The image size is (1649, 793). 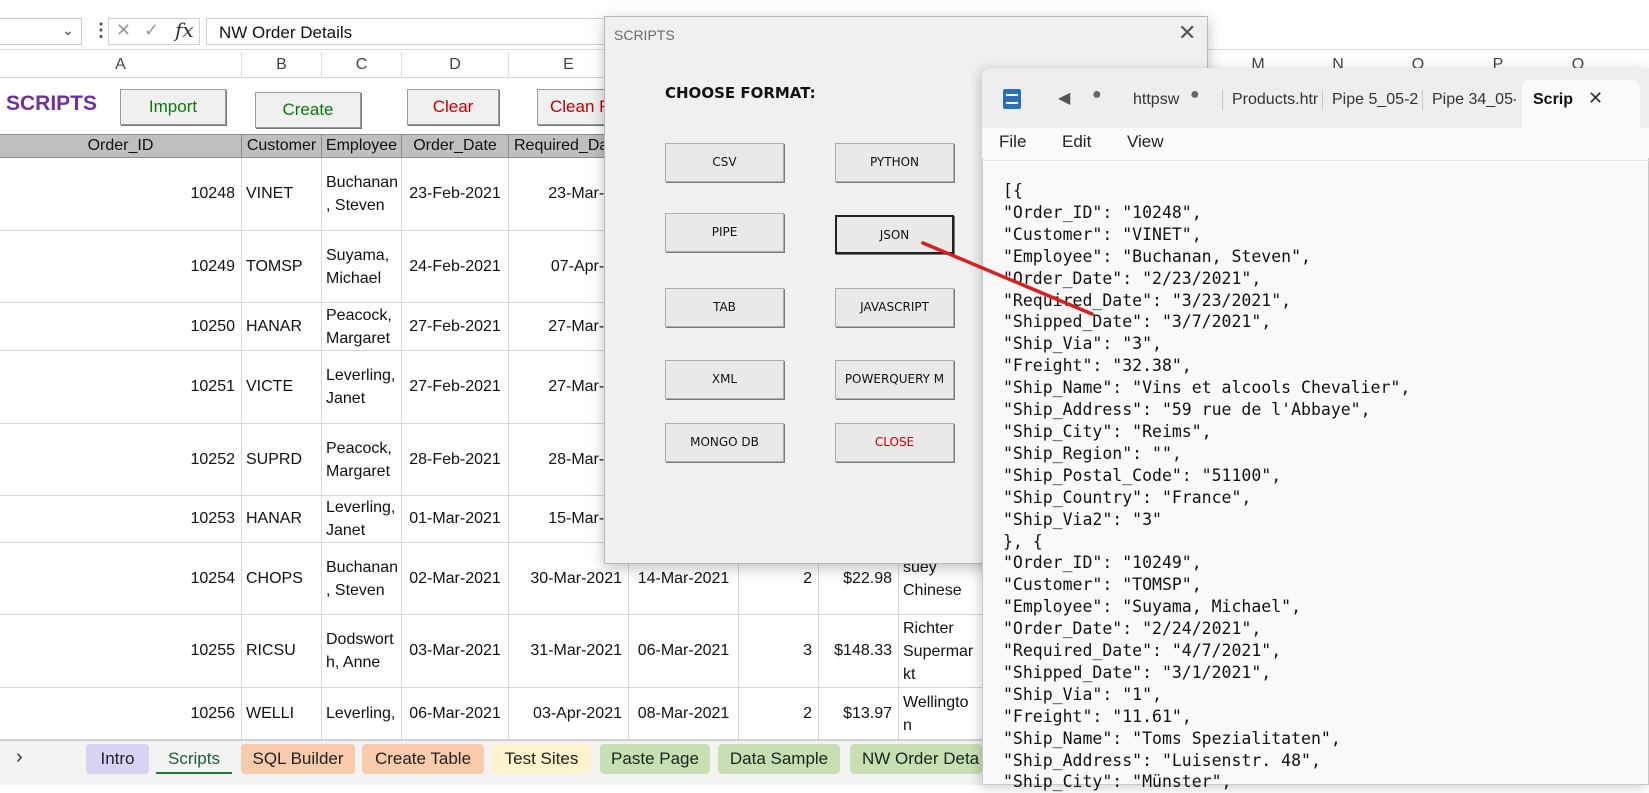 What do you see at coordinates (1187, 33) in the screenshot?
I see `close-icon: ✕` at bounding box center [1187, 33].